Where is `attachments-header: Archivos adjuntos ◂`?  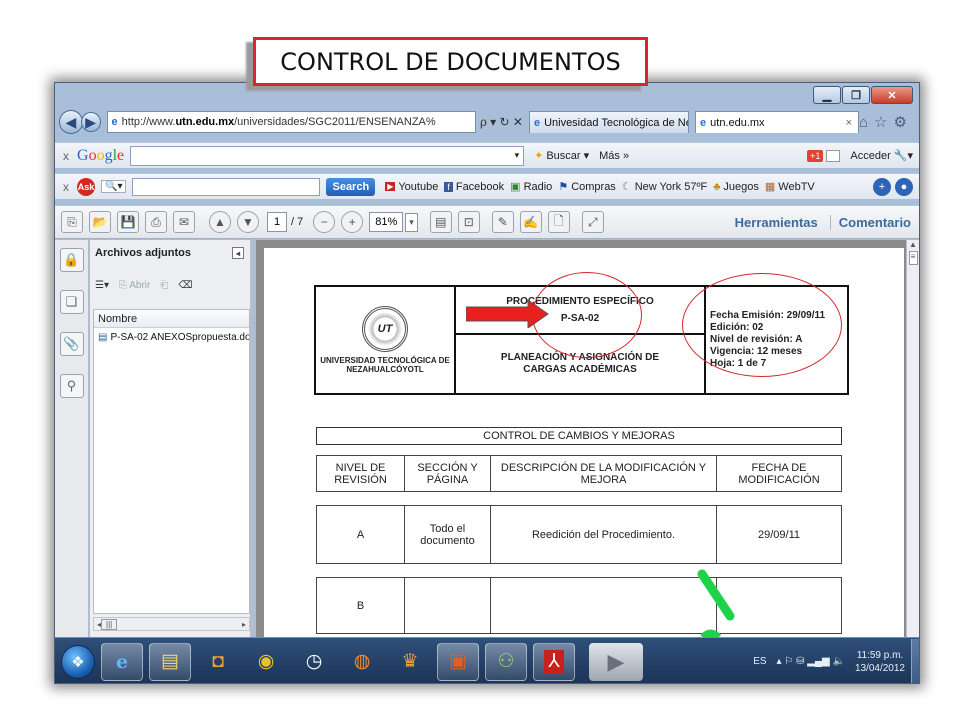 attachments-header: Archivos adjuntos ◂ is located at coordinates (170, 253).